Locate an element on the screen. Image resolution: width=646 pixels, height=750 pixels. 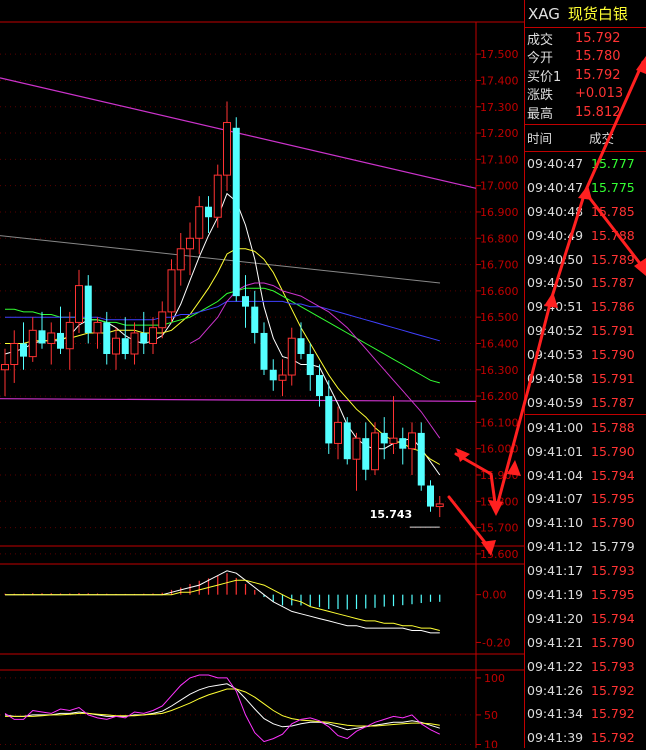
tick-price: 15.785 is located at coordinates (613, 211).